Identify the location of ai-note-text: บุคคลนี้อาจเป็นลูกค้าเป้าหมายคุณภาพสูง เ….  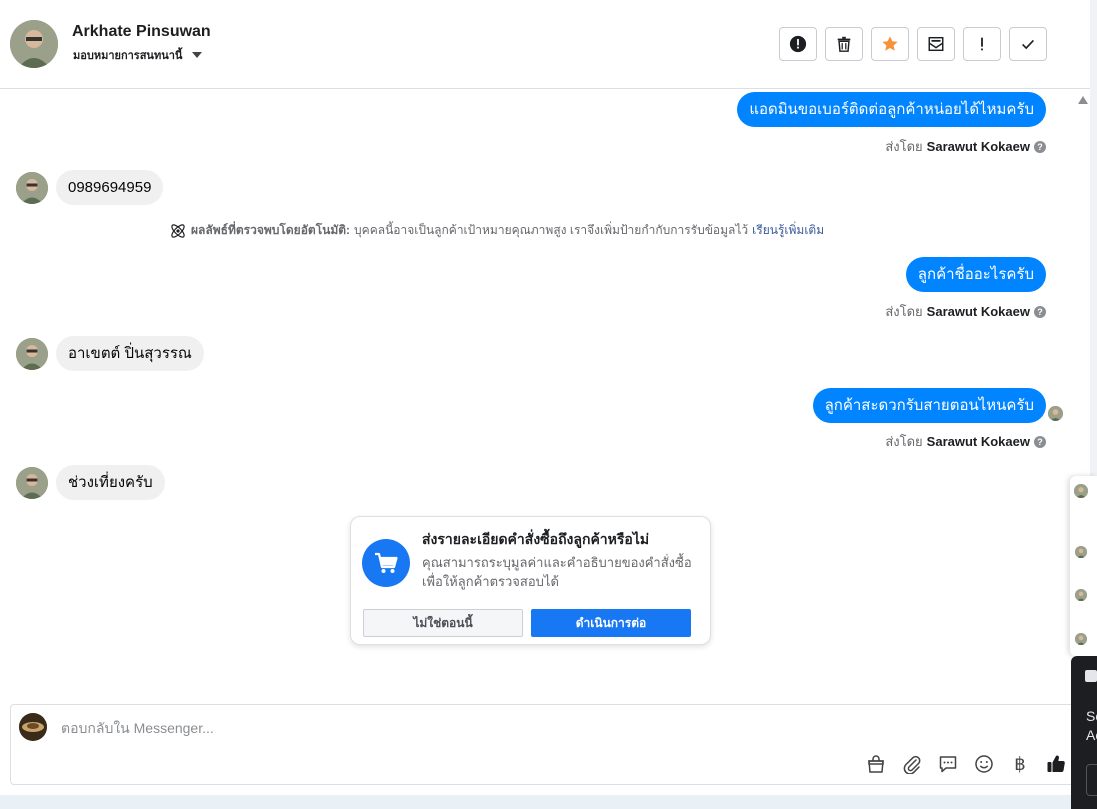
(551, 230).